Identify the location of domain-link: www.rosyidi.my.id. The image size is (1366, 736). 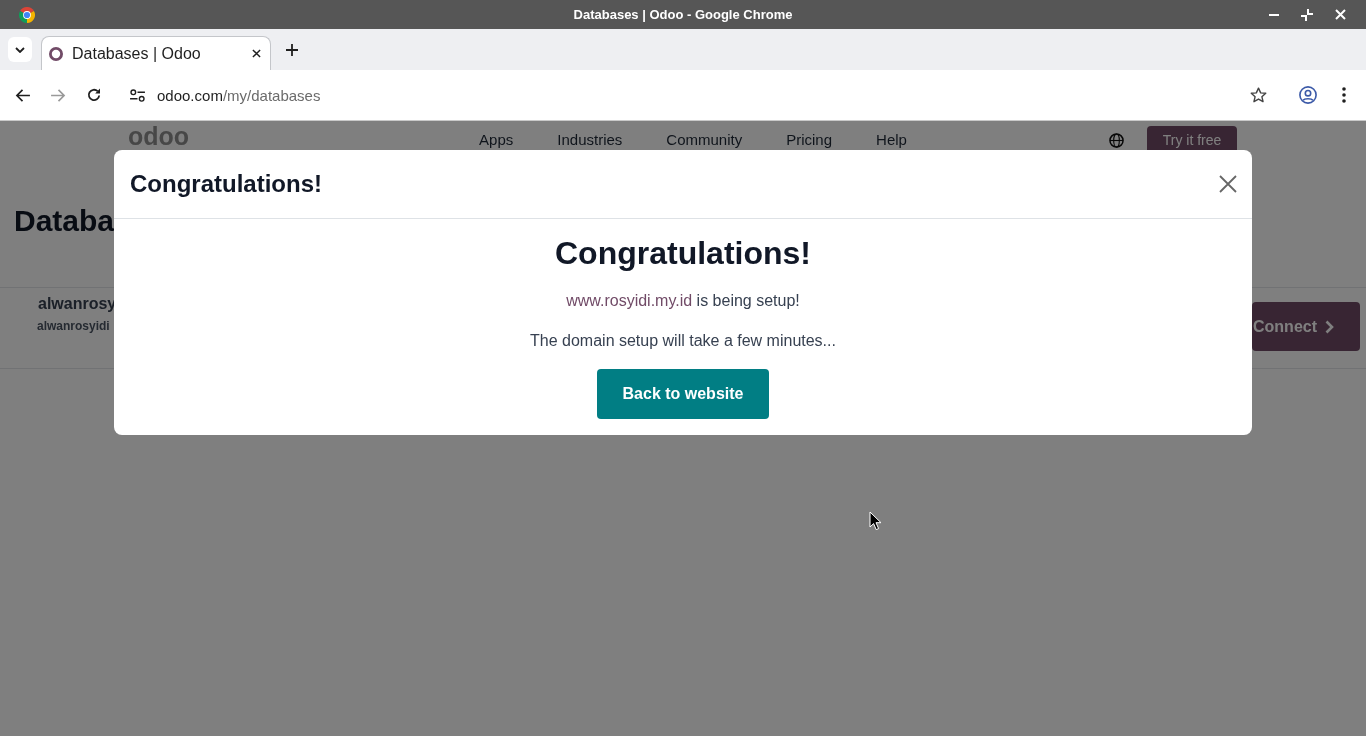
(629, 300).